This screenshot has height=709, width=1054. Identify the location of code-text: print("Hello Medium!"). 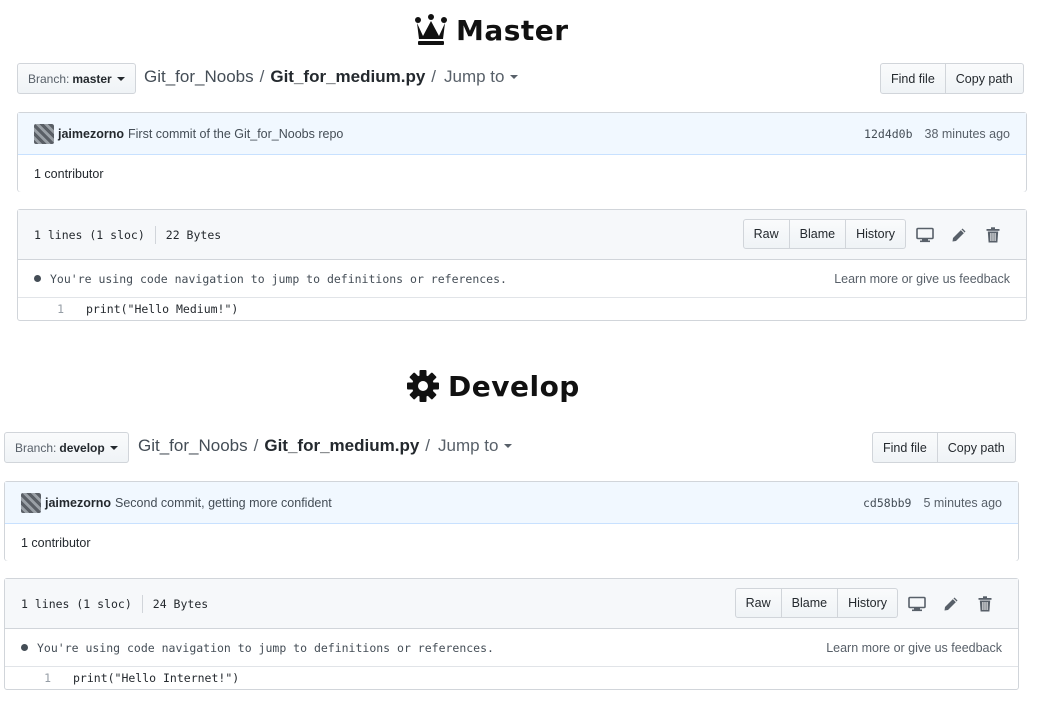
(162, 309).